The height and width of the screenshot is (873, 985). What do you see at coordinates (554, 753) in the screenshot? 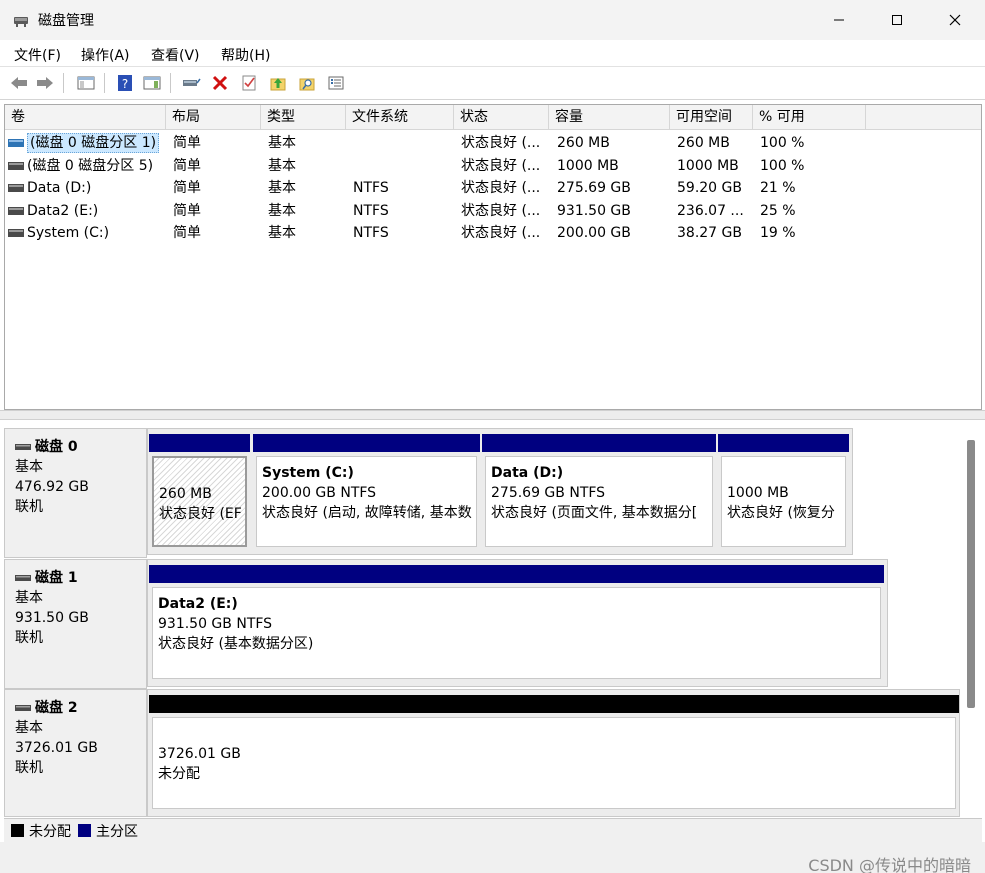
I see `unallocated-space: 3726.01 GB 未分配` at bounding box center [554, 753].